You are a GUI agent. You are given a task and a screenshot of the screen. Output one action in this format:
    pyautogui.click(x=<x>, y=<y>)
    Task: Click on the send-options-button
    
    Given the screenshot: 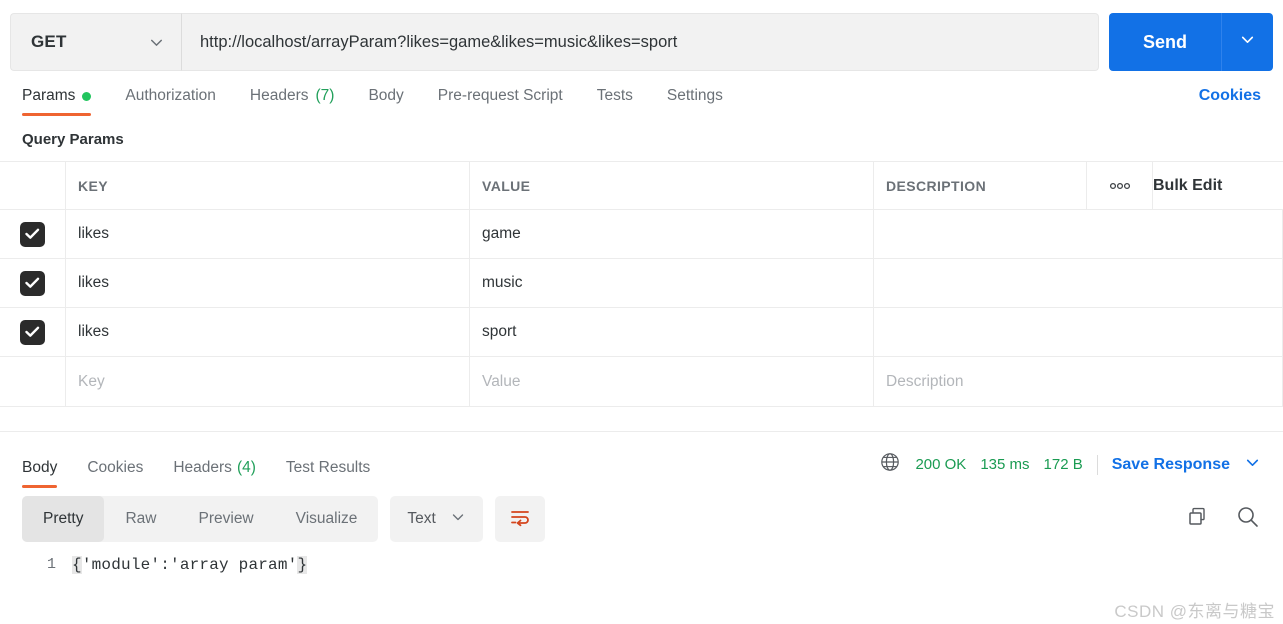 What is the action you would take?
    pyautogui.click(x=1247, y=42)
    